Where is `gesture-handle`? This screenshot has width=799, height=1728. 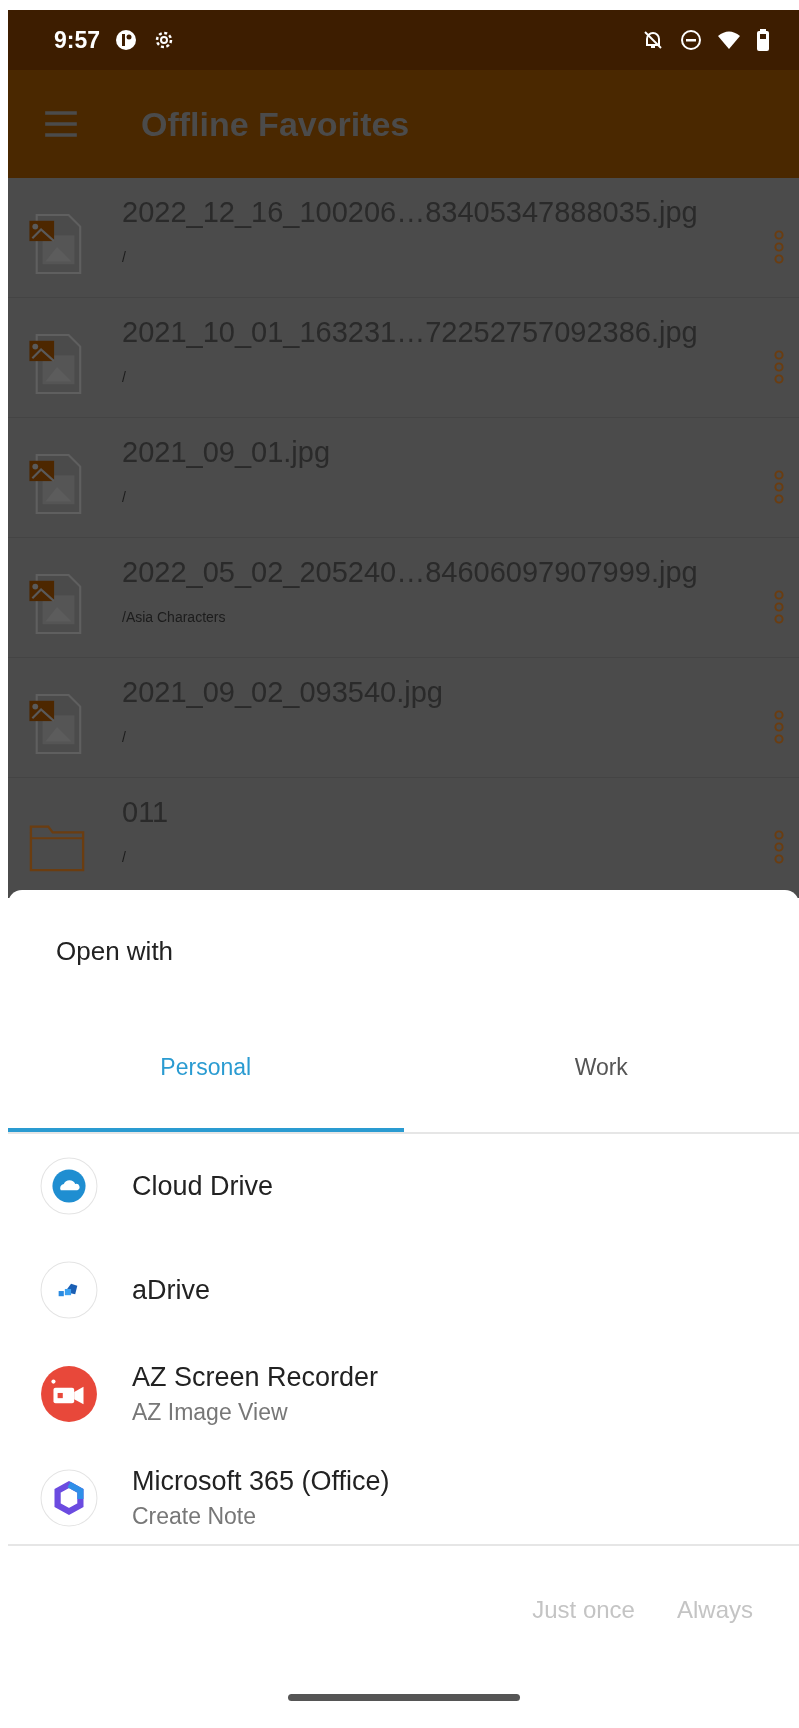
gesture-handle is located at coordinates (403, 1697).